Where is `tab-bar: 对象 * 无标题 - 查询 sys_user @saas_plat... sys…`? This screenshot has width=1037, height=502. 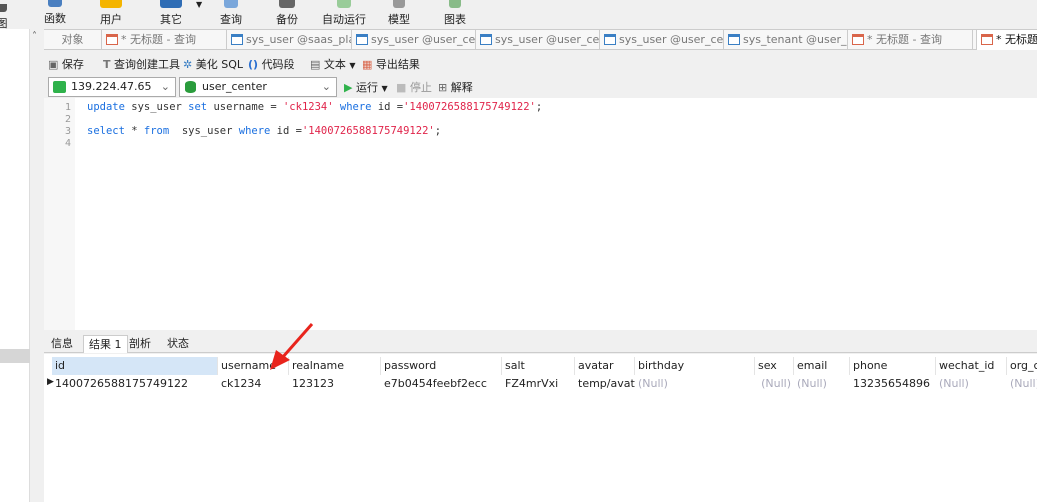 tab-bar: 对象 * 无标题 - 查询 sys_user @saas_plat... sys… is located at coordinates (540, 39).